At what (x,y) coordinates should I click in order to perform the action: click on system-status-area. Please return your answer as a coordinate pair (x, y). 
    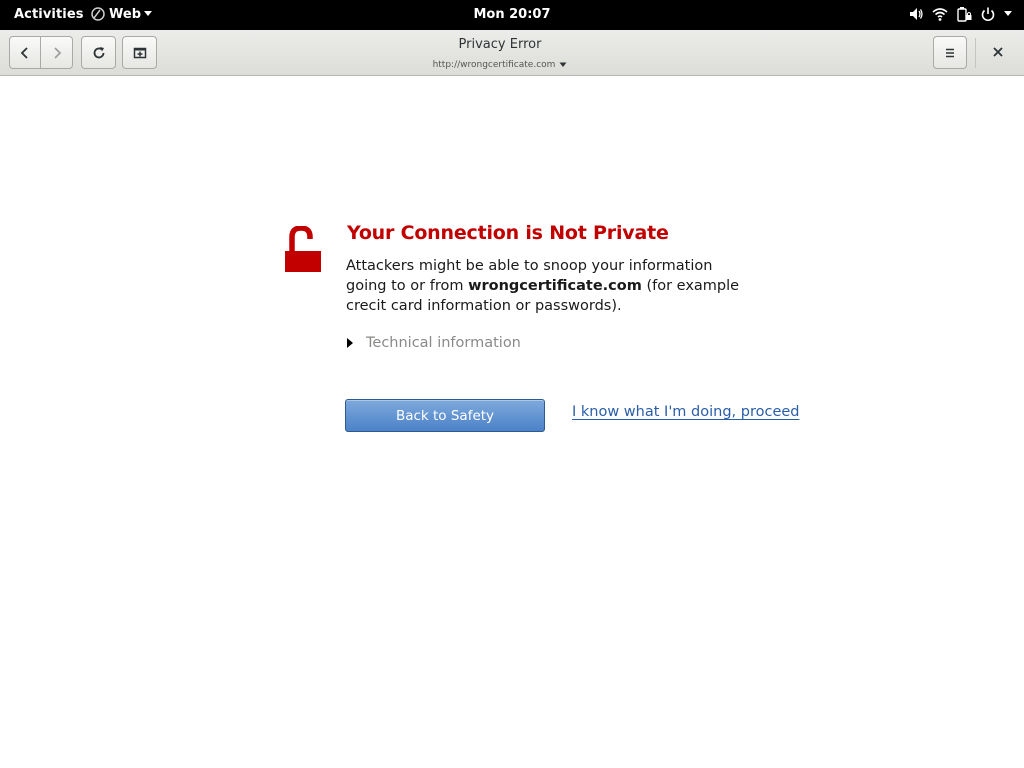
    Looking at the image, I should click on (960, 14).